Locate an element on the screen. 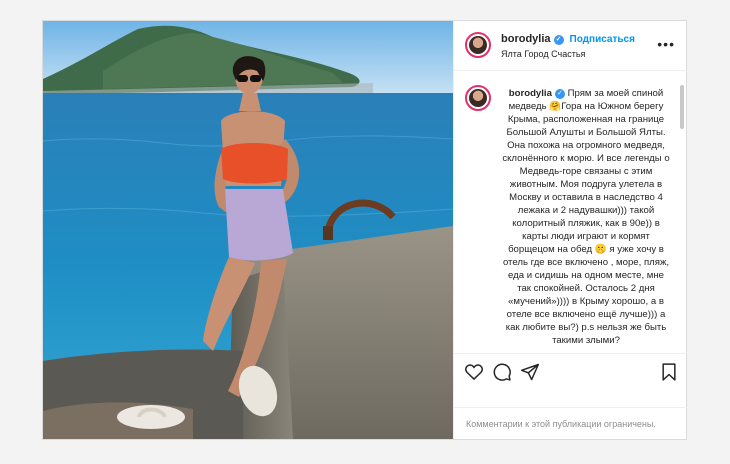  share-icon is located at coordinates (530, 372).